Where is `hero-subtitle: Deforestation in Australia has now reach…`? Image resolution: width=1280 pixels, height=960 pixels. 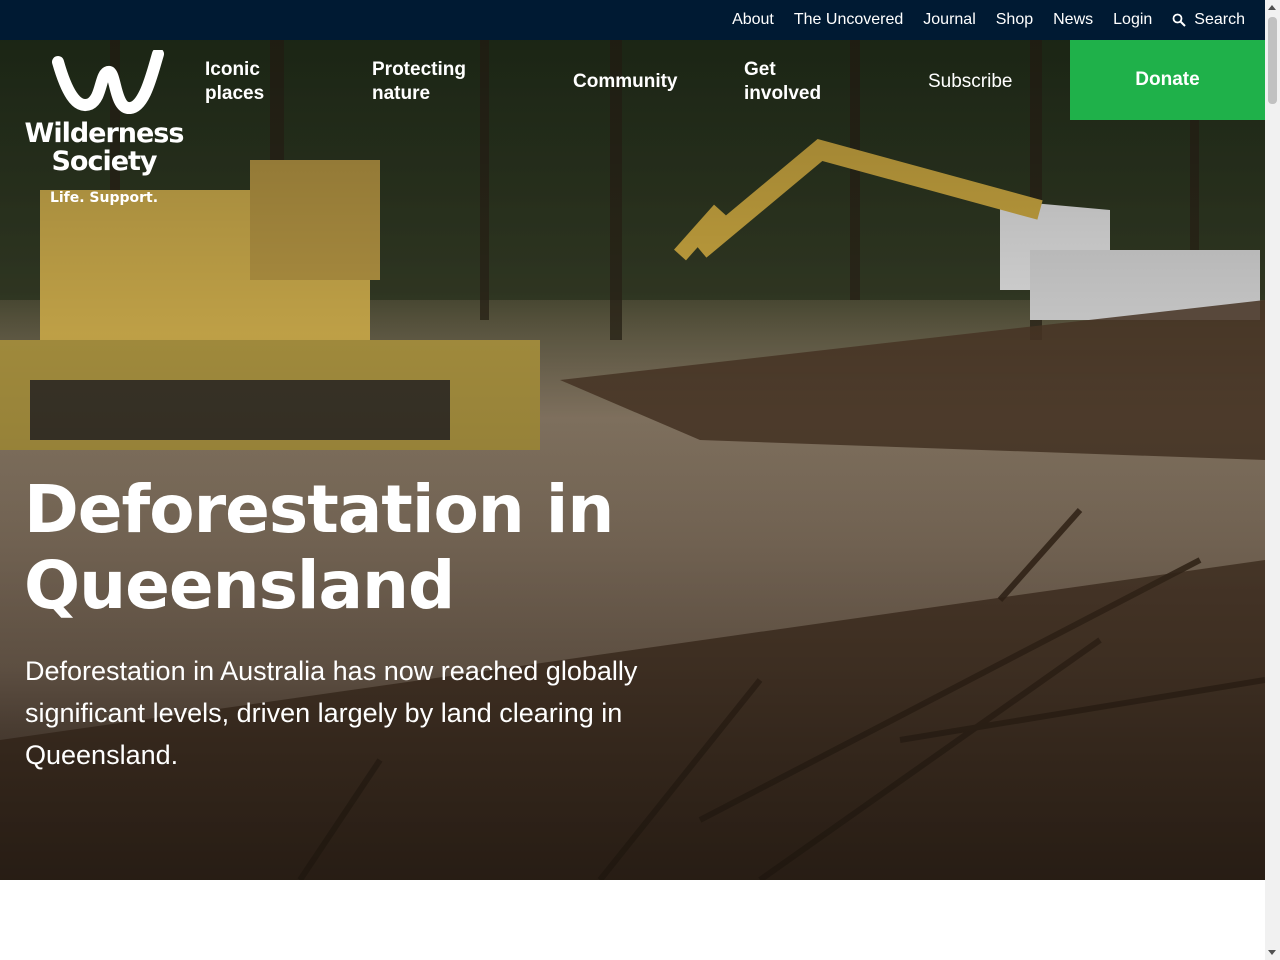
hero-subtitle: Deforestation in Australia has now reach… is located at coordinates (331, 713).